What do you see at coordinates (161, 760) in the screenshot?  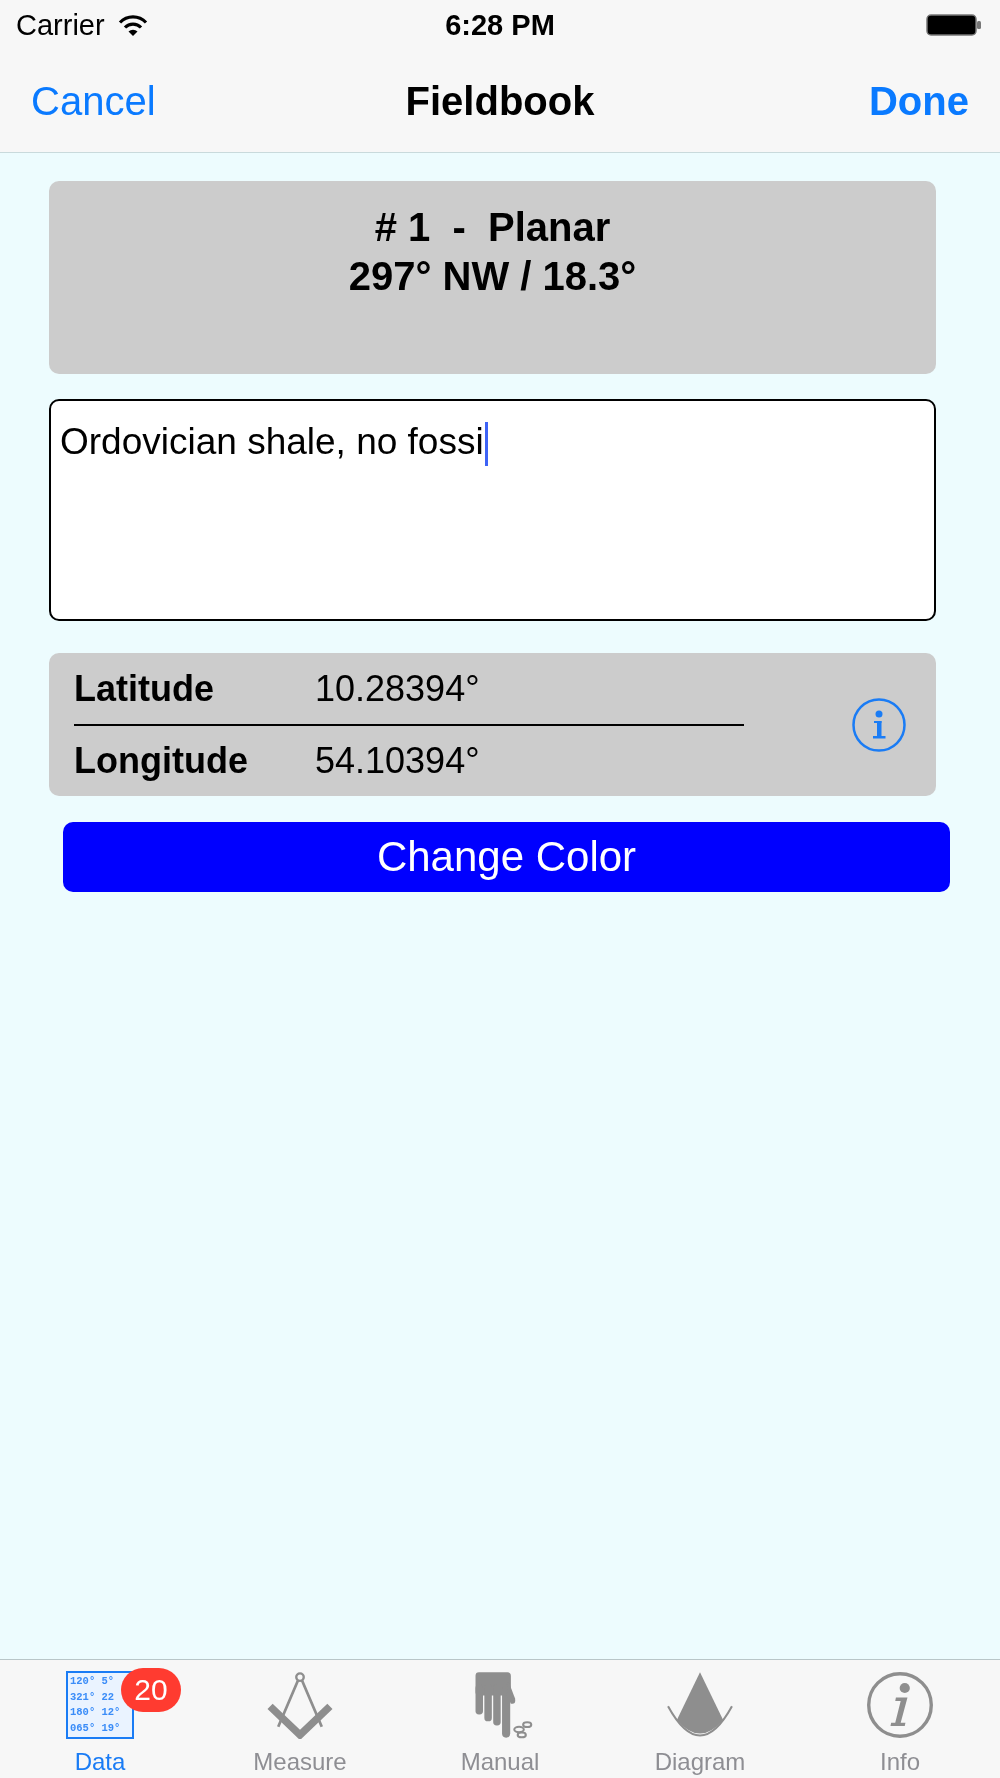 I see `coordinate-label: Longitude` at bounding box center [161, 760].